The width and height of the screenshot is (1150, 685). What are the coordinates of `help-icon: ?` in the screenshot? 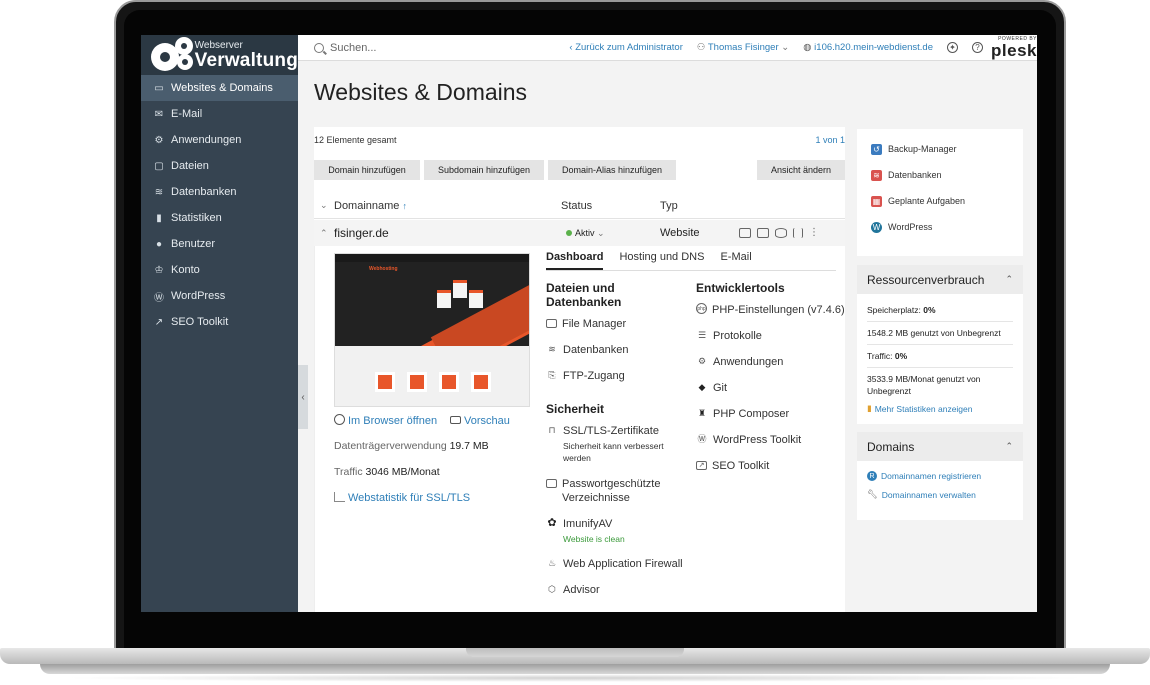 It's located at (978, 47).